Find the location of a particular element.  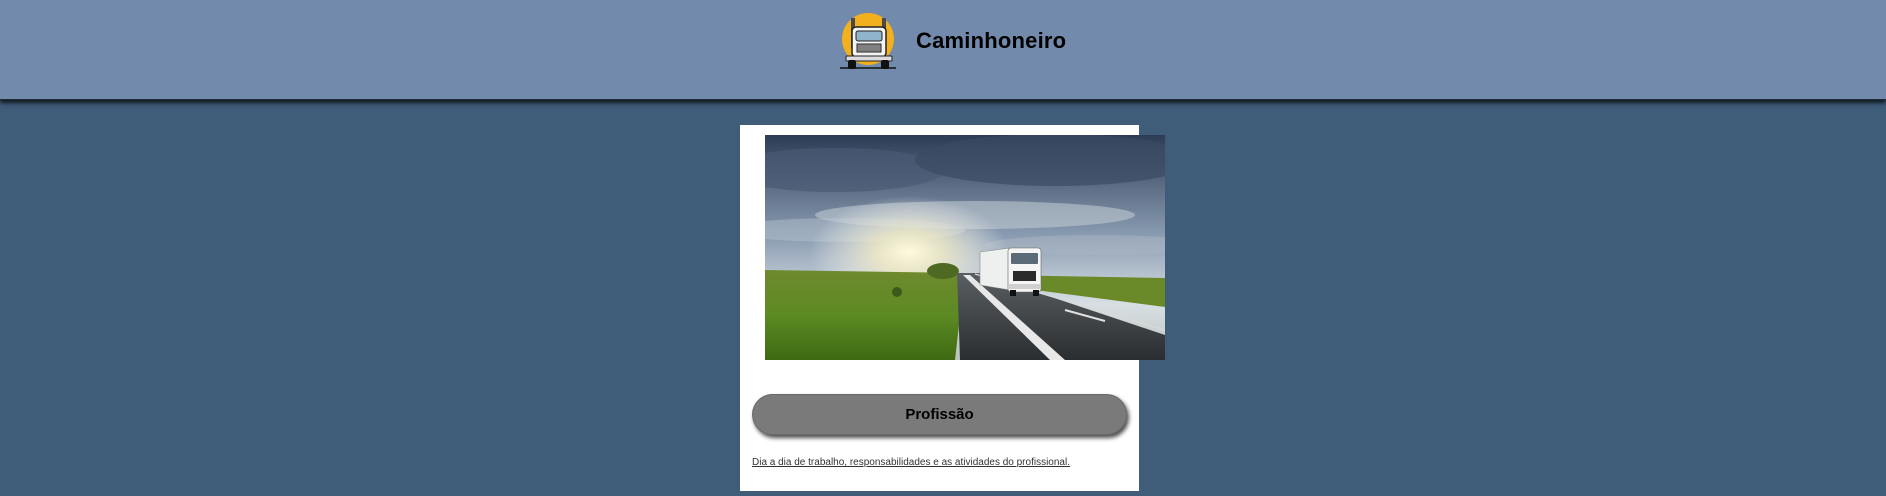

profession-button: Profissão is located at coordinates (939, 414).